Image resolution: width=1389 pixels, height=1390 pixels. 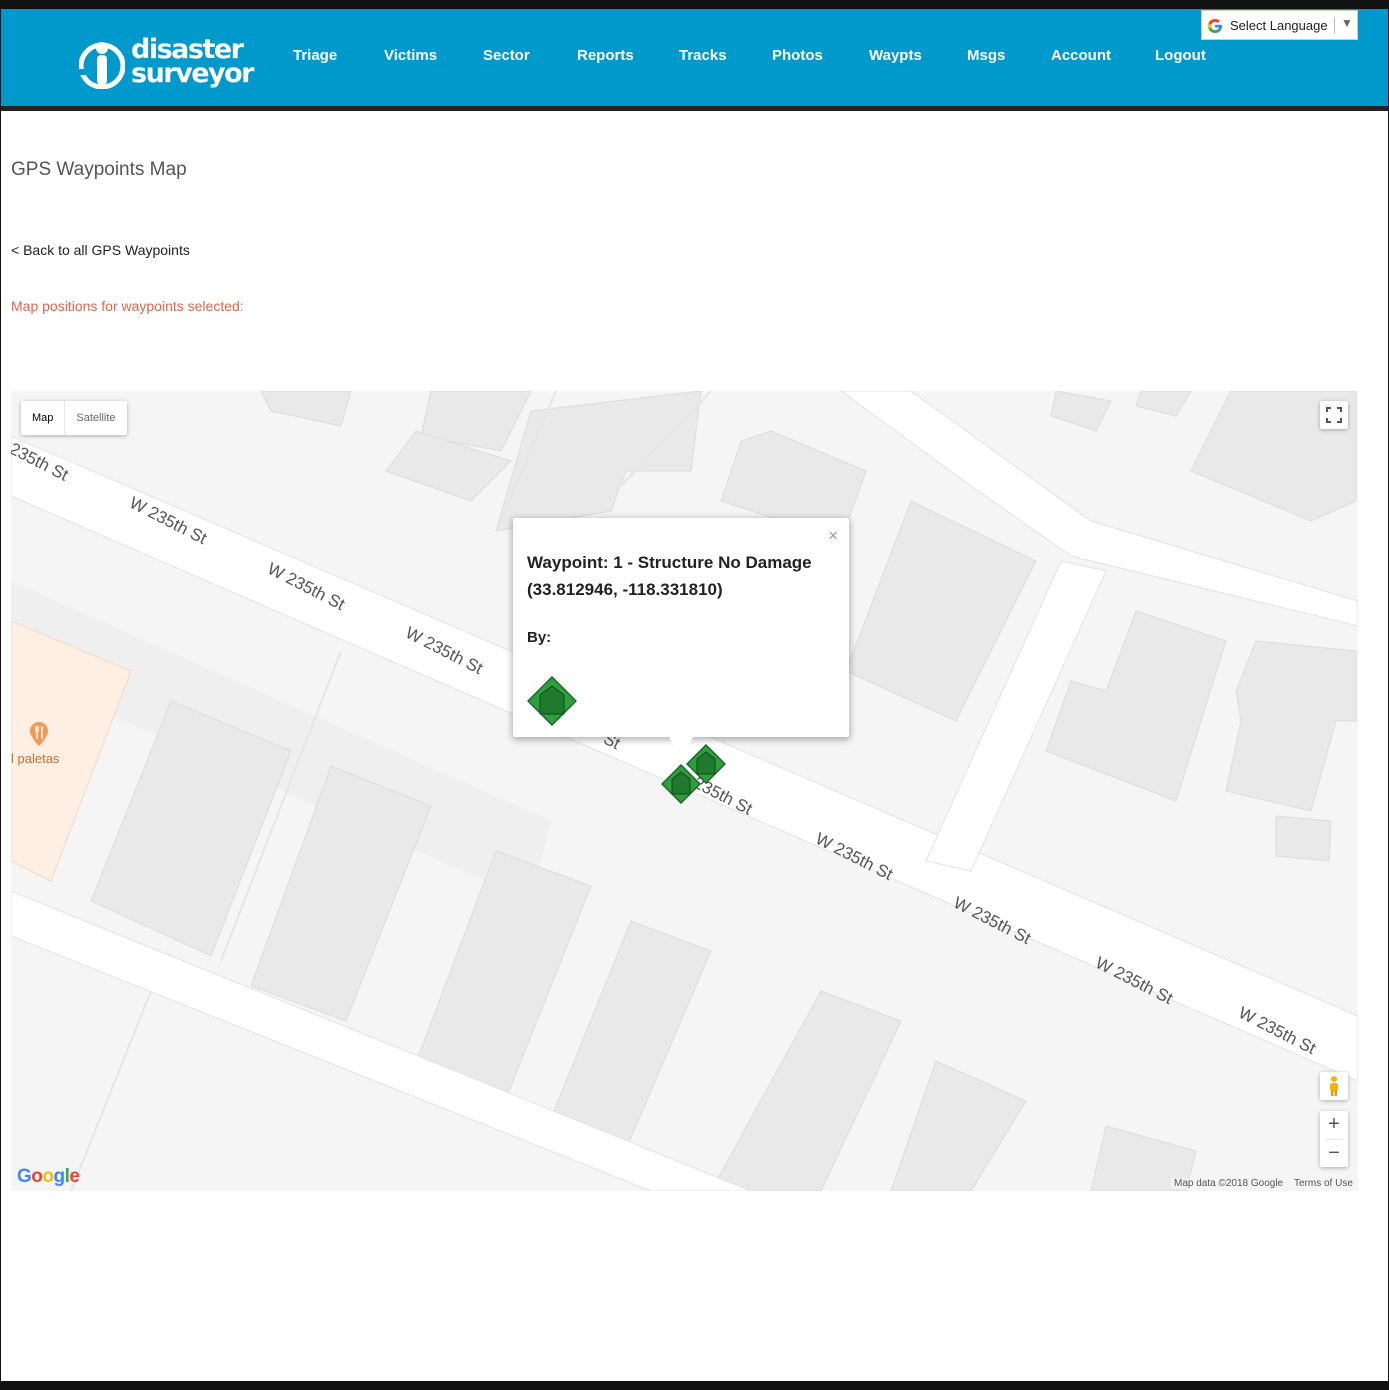 I want to click on map-type-map-button: Map, so click(x=42, y=418).